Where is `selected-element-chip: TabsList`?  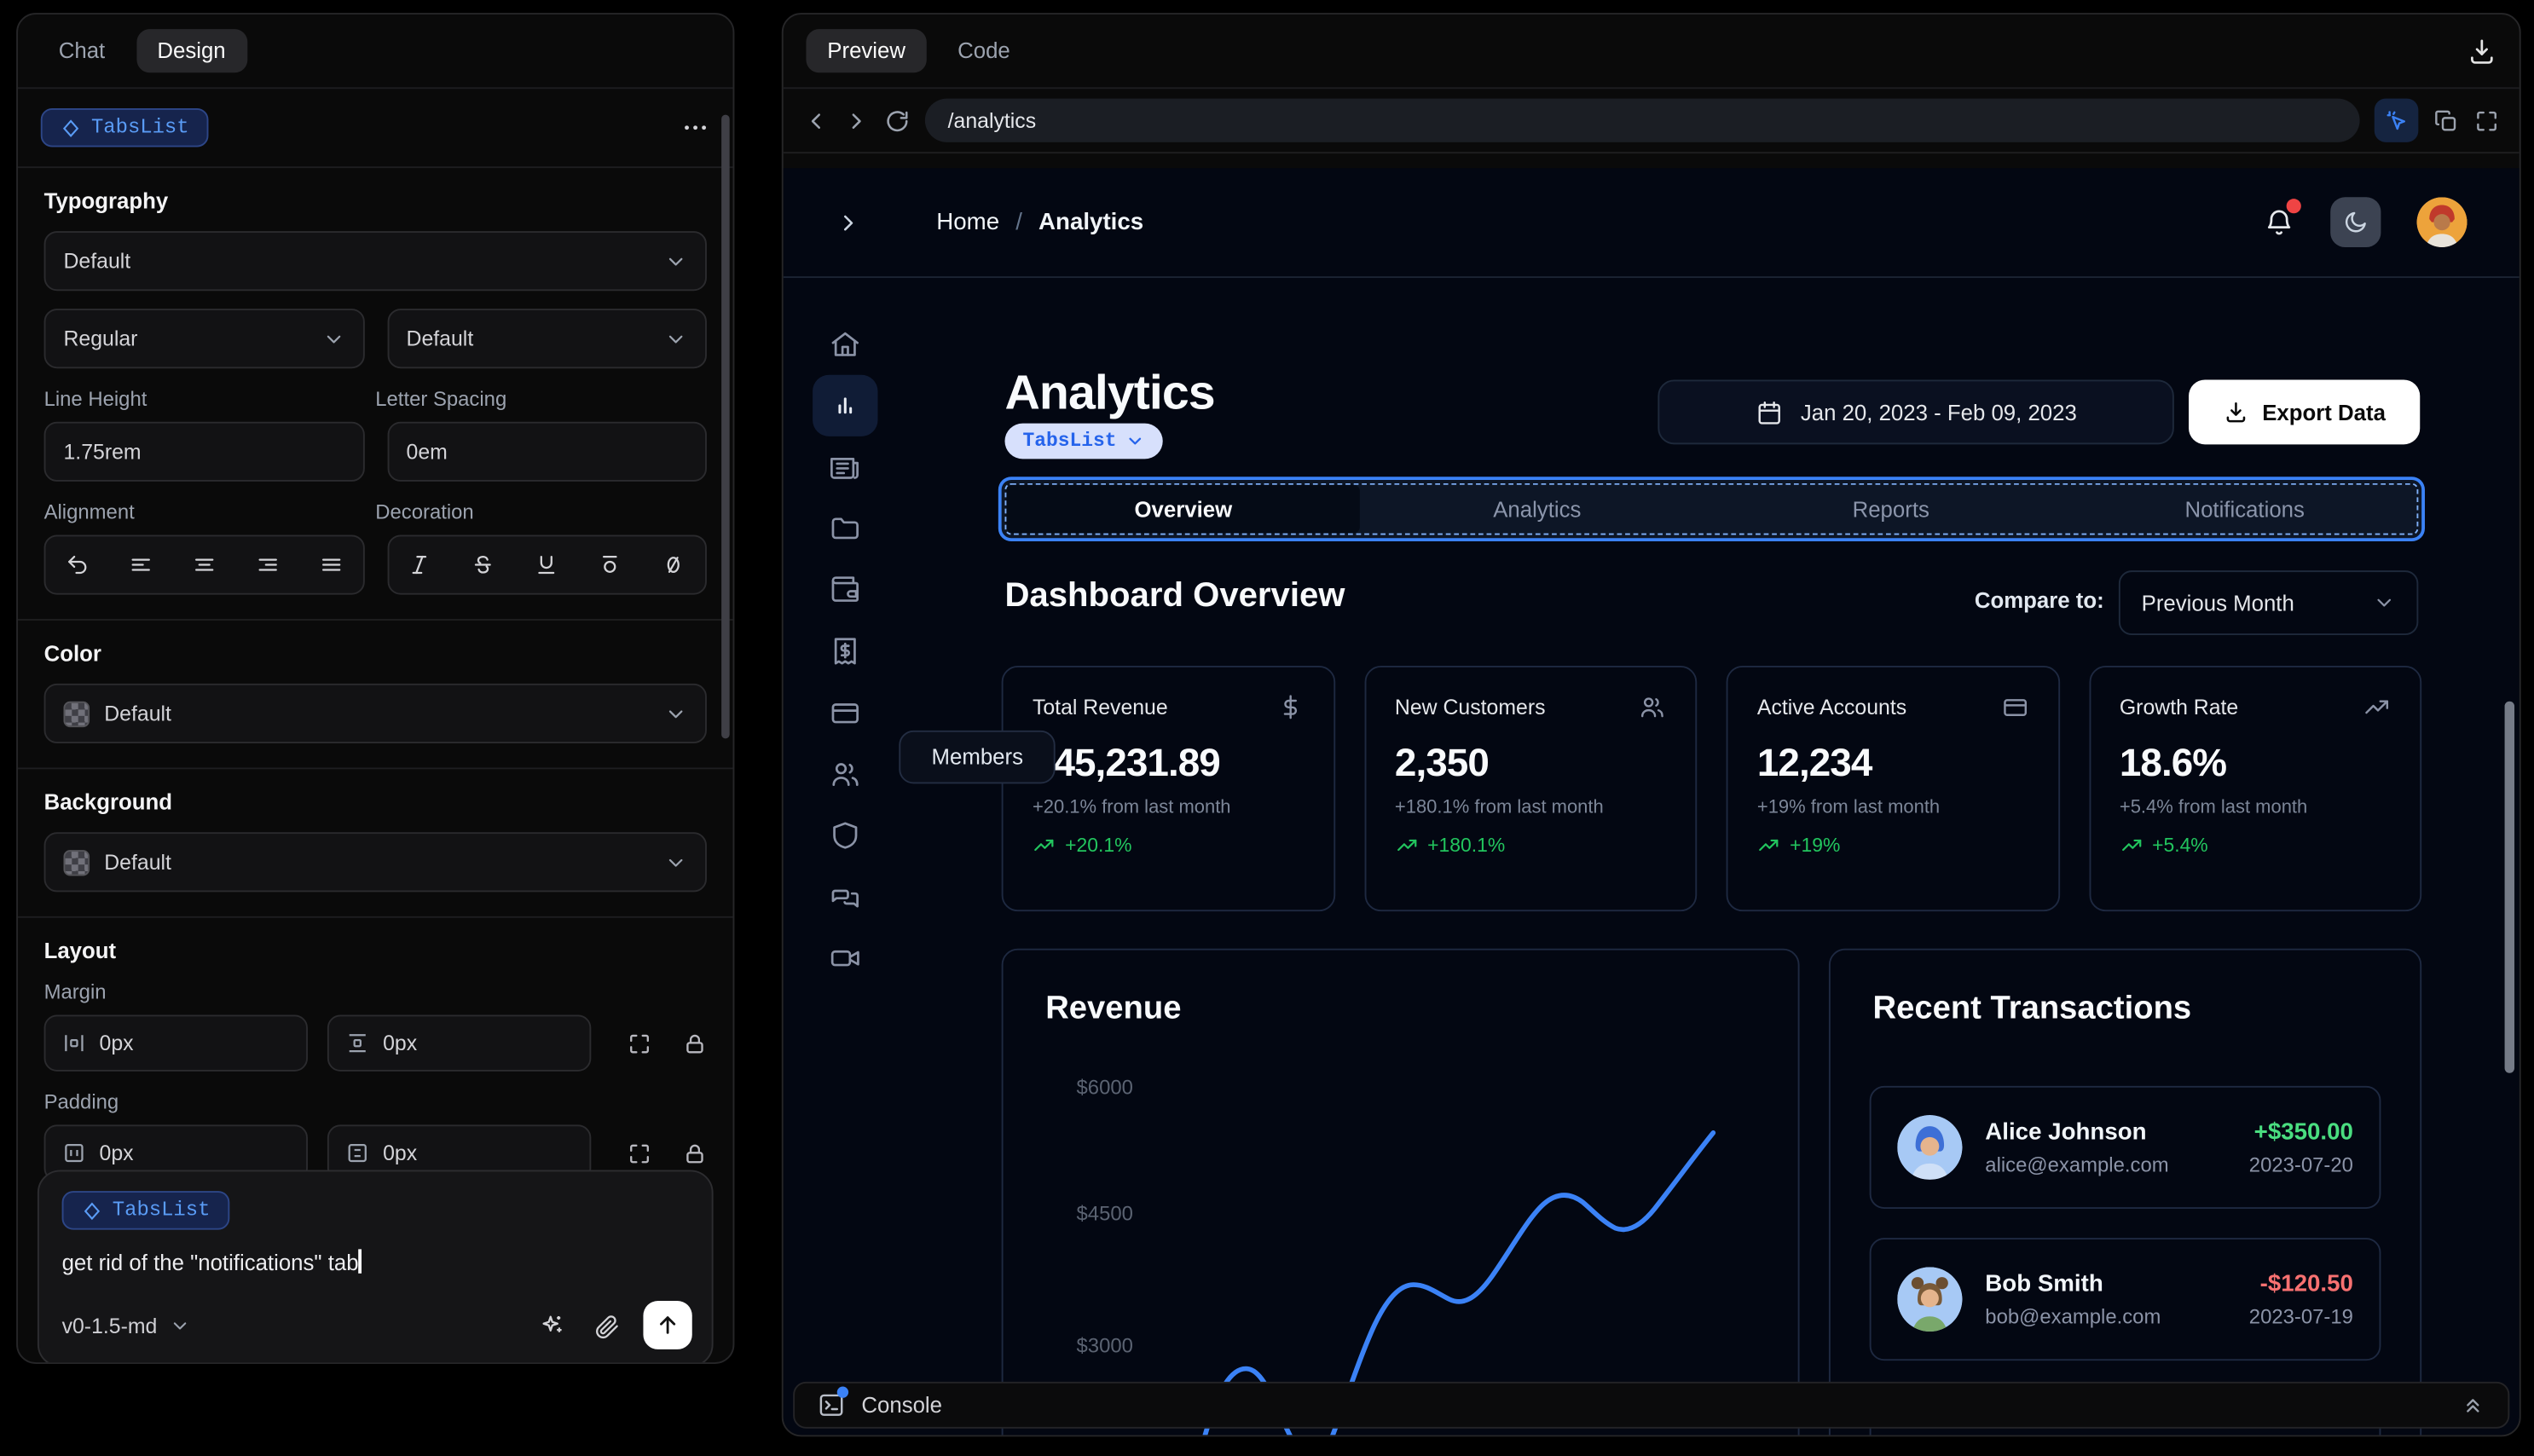
selected-element-chip: TabsList is located at coordinates (124, 127).